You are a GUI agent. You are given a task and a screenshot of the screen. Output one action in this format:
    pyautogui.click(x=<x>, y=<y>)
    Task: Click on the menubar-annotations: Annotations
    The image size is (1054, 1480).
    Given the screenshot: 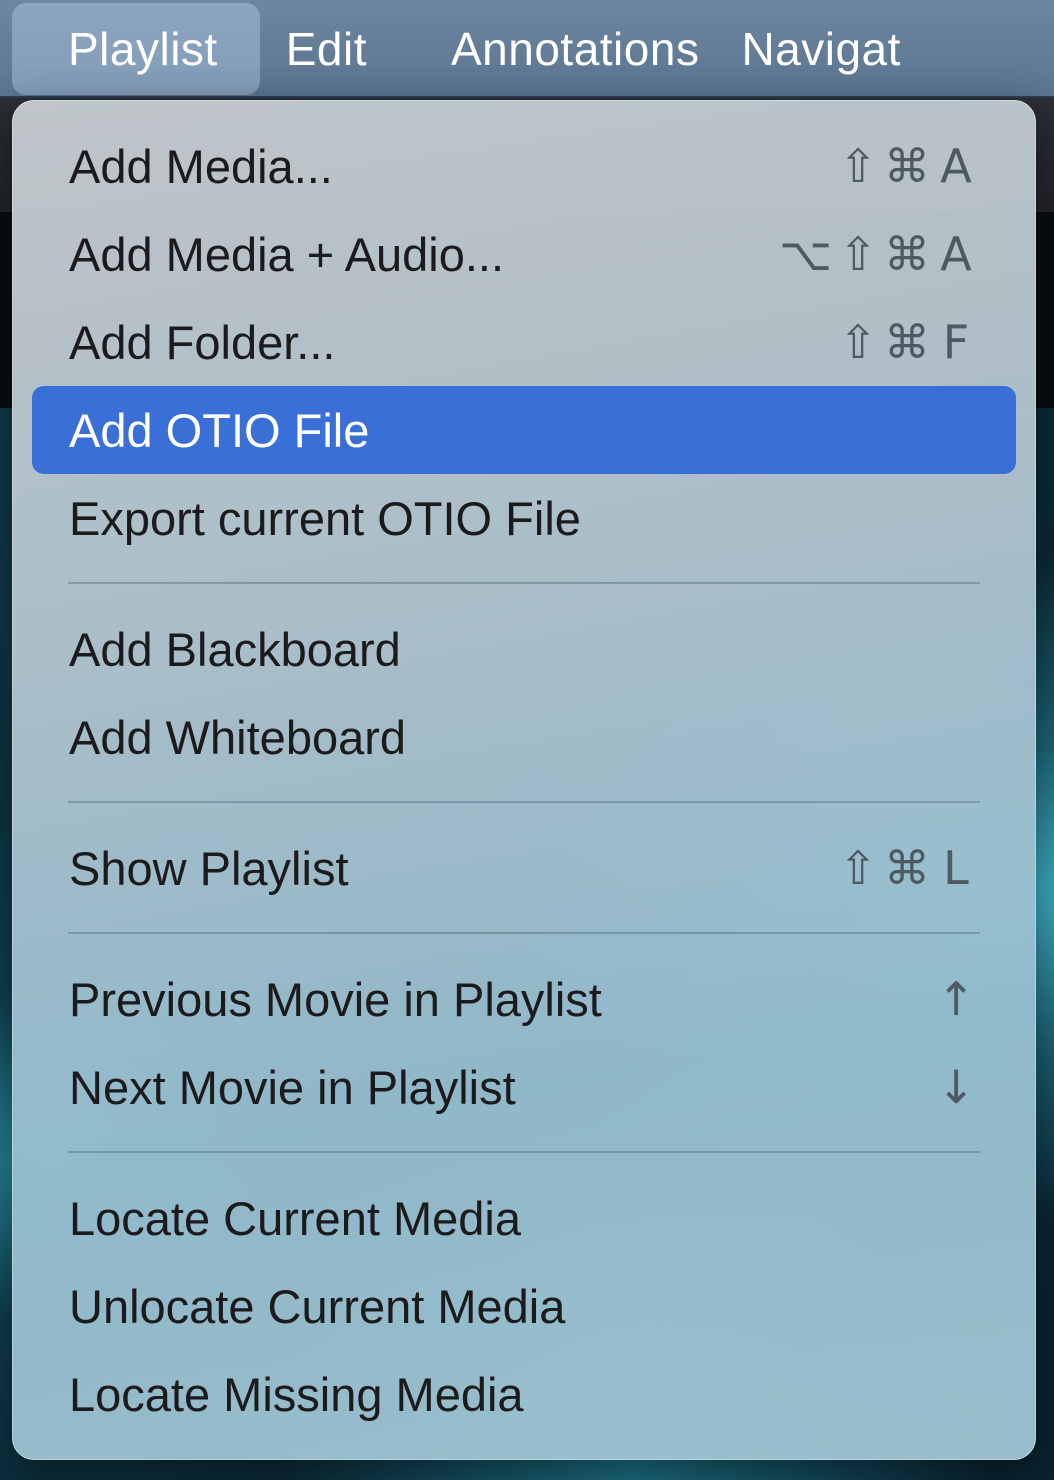 What is the action you would take?
    pyautogui.click(x=596, y=49)
    